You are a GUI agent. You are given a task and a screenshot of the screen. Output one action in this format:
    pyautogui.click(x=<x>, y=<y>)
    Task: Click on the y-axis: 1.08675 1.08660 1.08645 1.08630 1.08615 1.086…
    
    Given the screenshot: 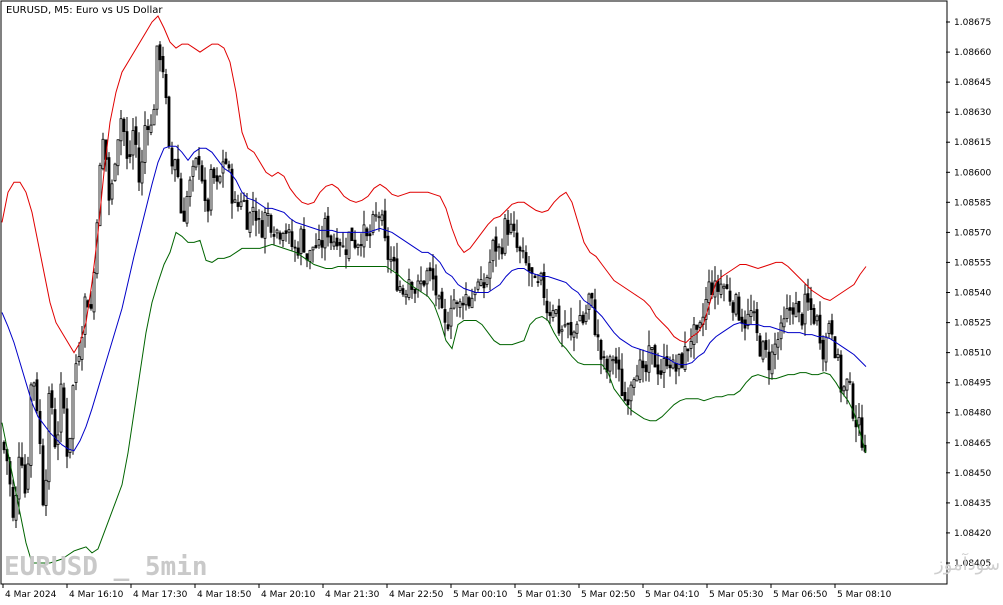 What is the action you would take?
    pyautogui.click(x=968, y=293)
    